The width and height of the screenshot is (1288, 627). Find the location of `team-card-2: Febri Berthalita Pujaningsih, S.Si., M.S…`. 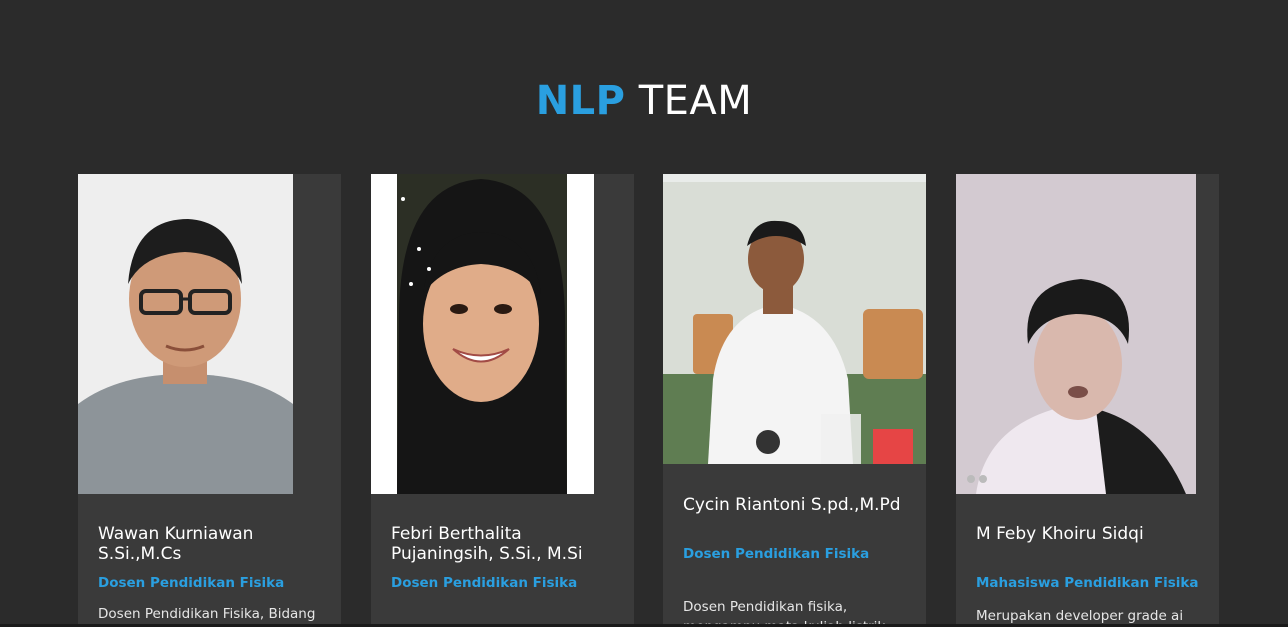

team-card-2: Febri Berthalita Pujaningsih, S.Si., M.S… is located at coordinates (502, 400).